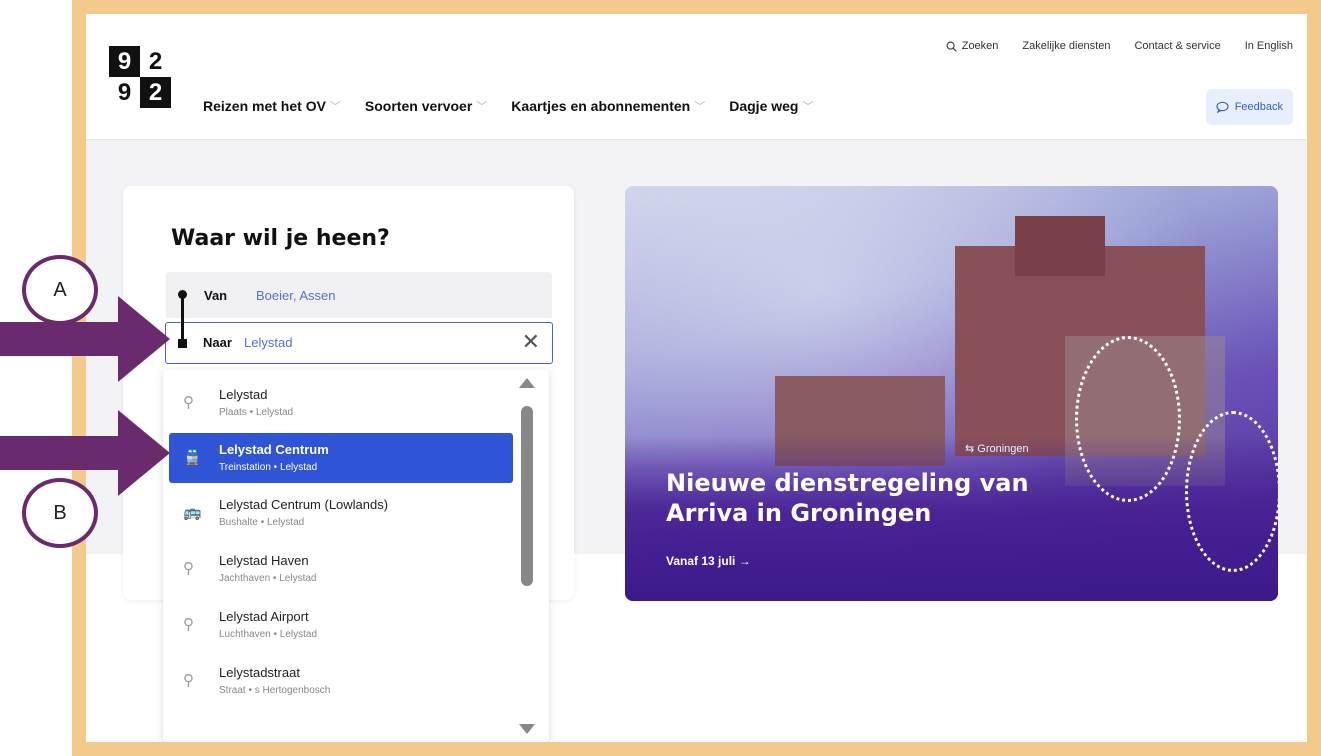 This screenshot has width=1321, height=756. What do you see at coordinates (192, 457) in the screenshot?
I see `train-icon: 🚆` at bounding box center [192, 457].